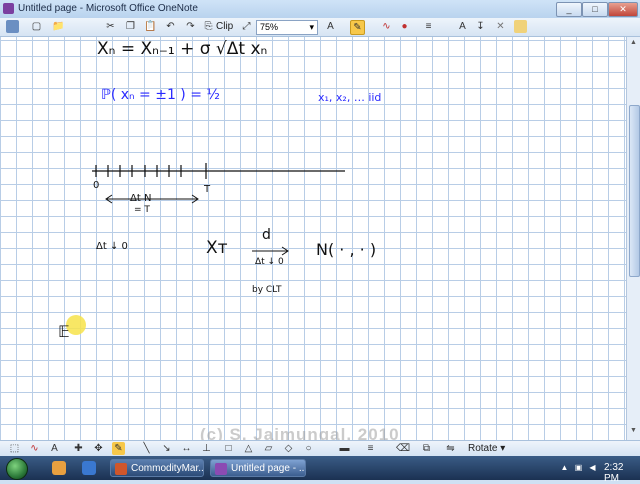 This screenshot has width=640, height=484. I want to click on ink-label-T: T, so click(207, 189).